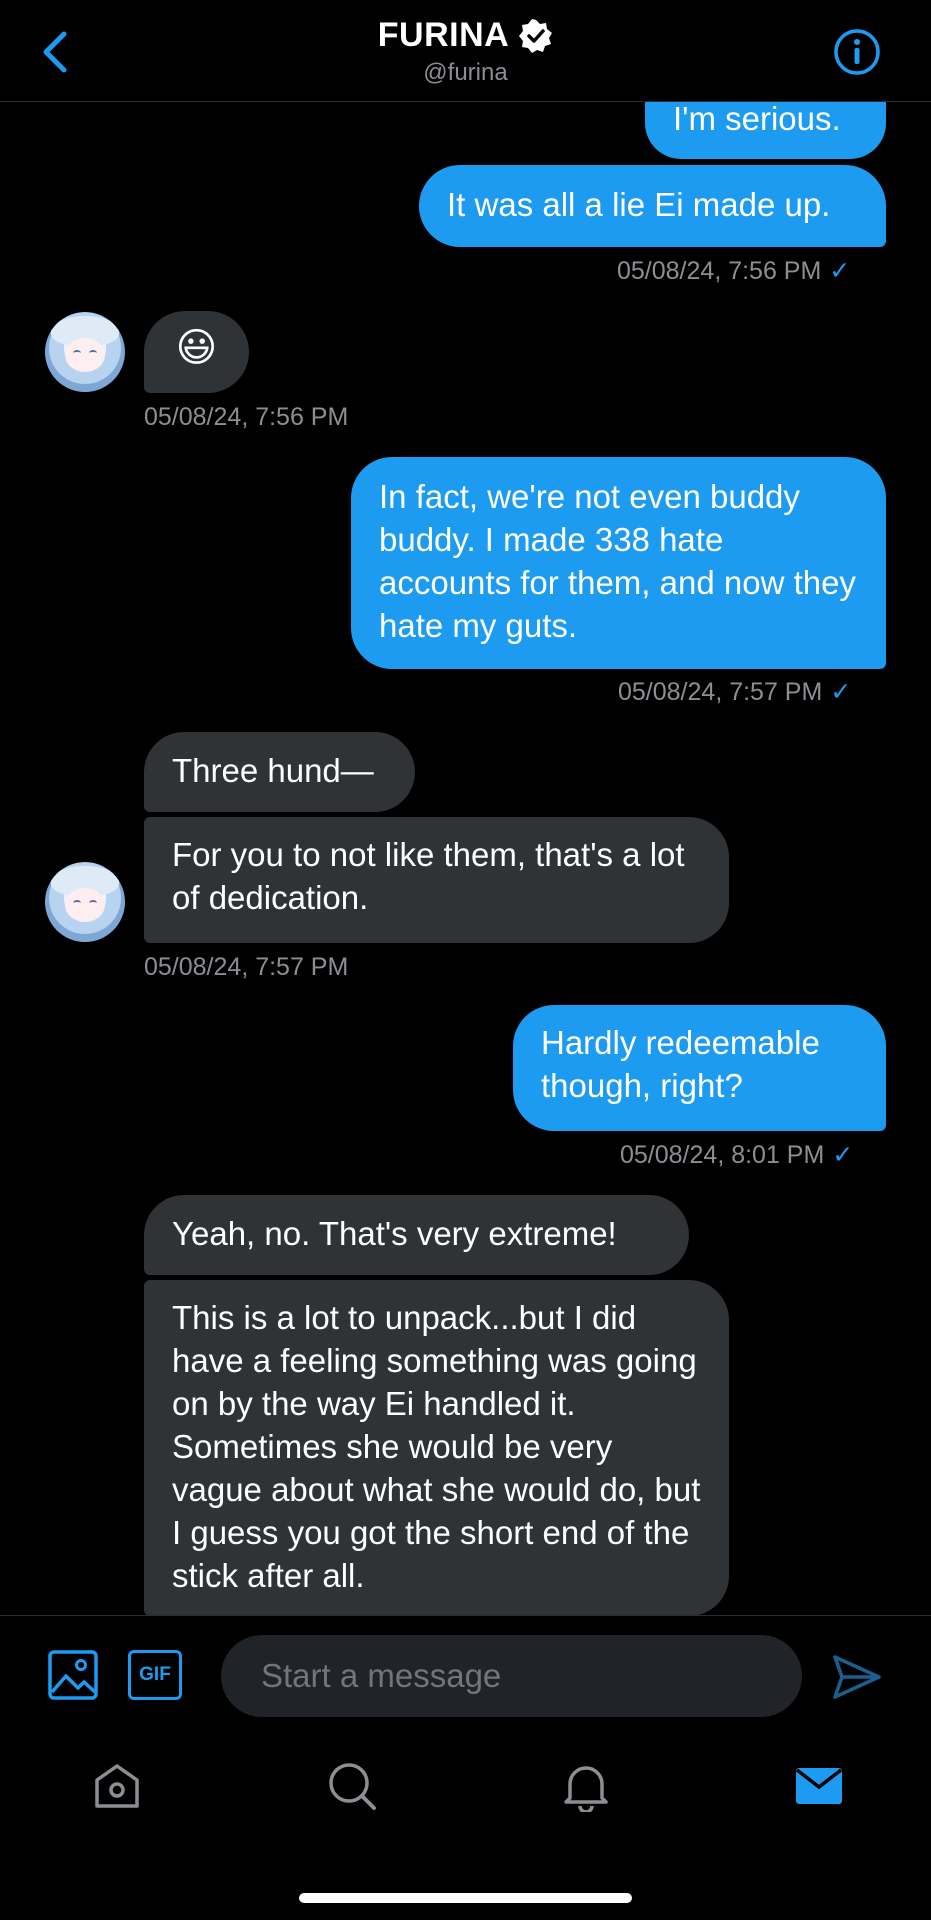 The image size is (931, 1920). What do you see at coordinates (117, 1786) in the screenshot?
I see `home-icon` at bounding box center [117, 1786].